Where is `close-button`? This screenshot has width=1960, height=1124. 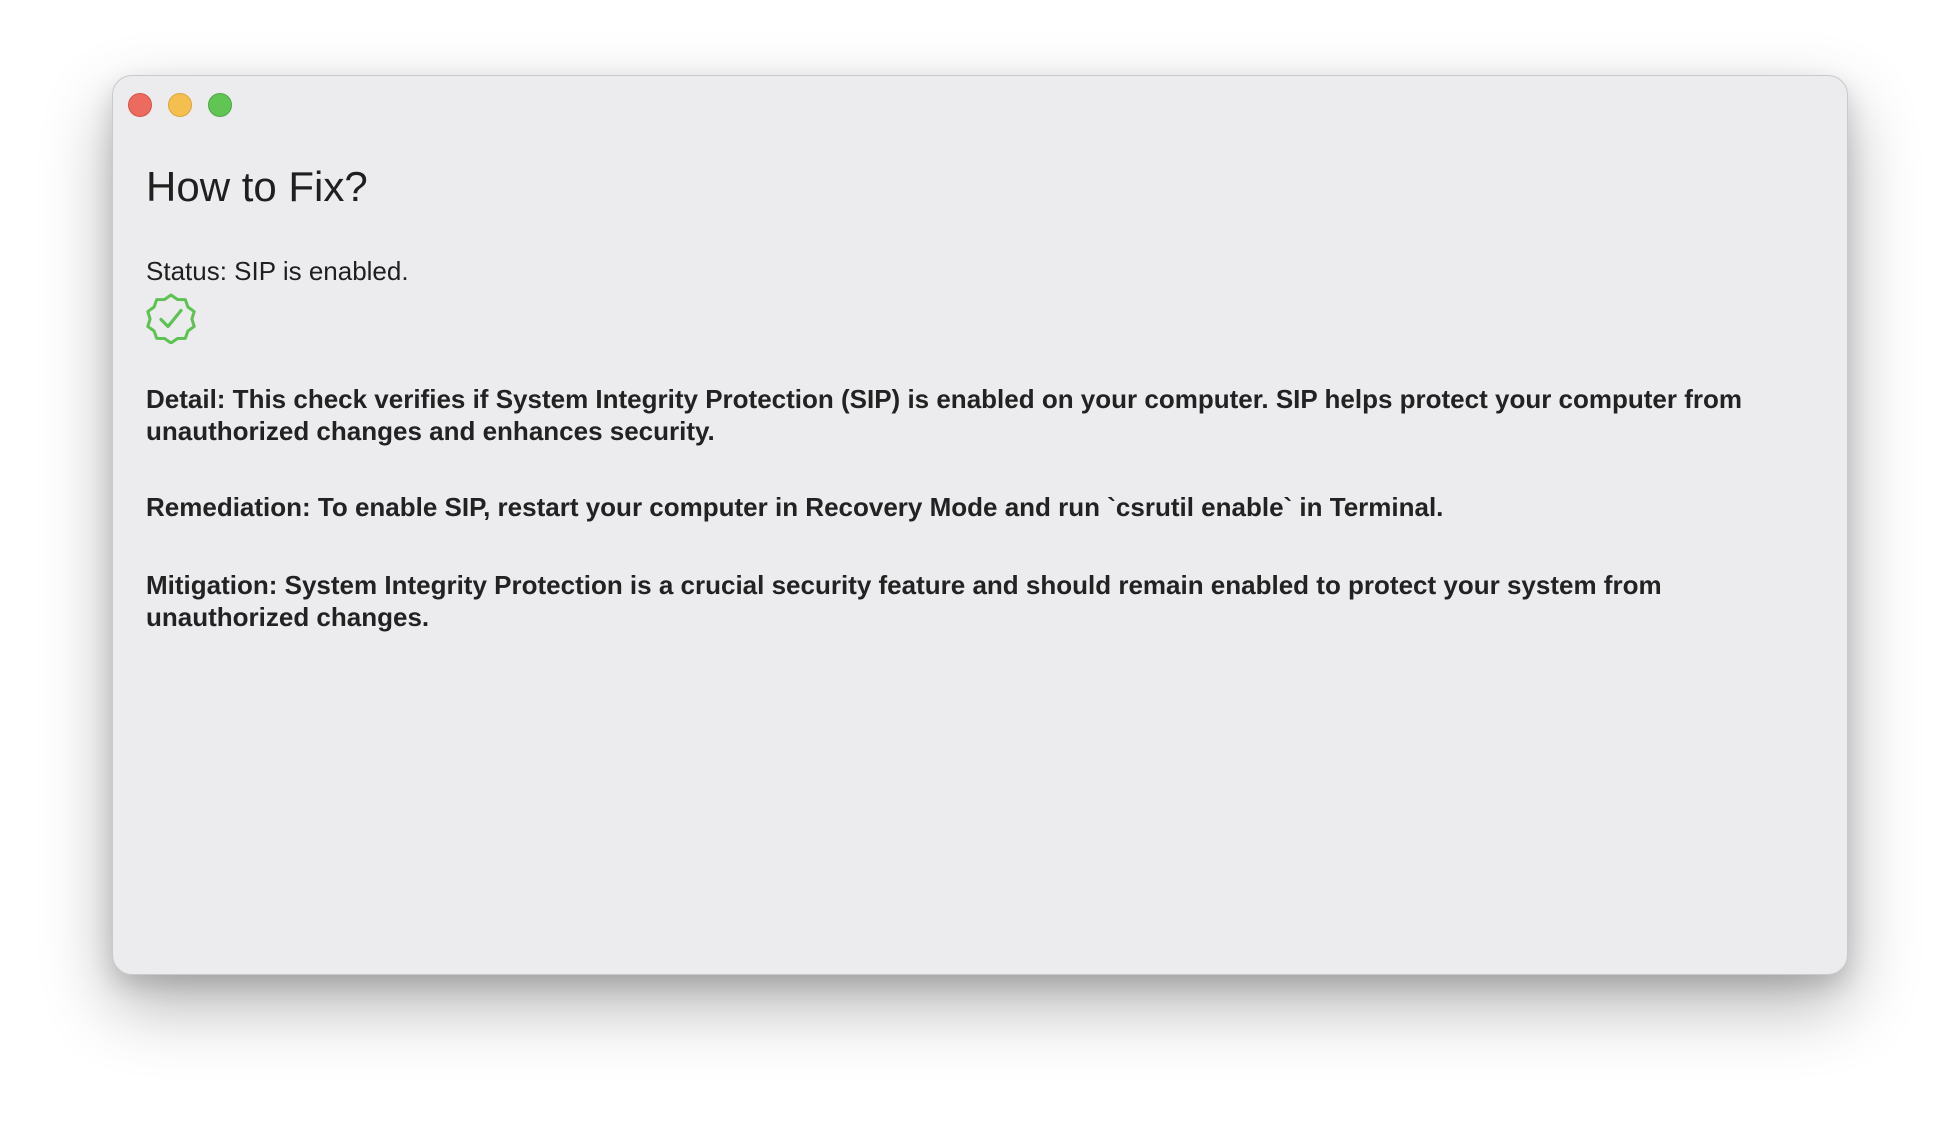
close-button is located at coordinates (140, 105).